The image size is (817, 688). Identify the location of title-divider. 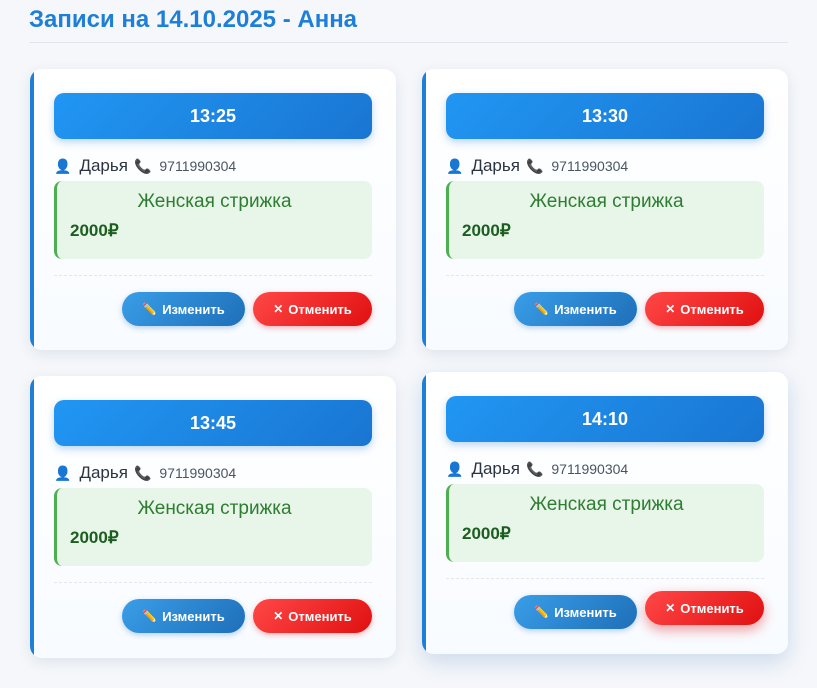
(408, 42).